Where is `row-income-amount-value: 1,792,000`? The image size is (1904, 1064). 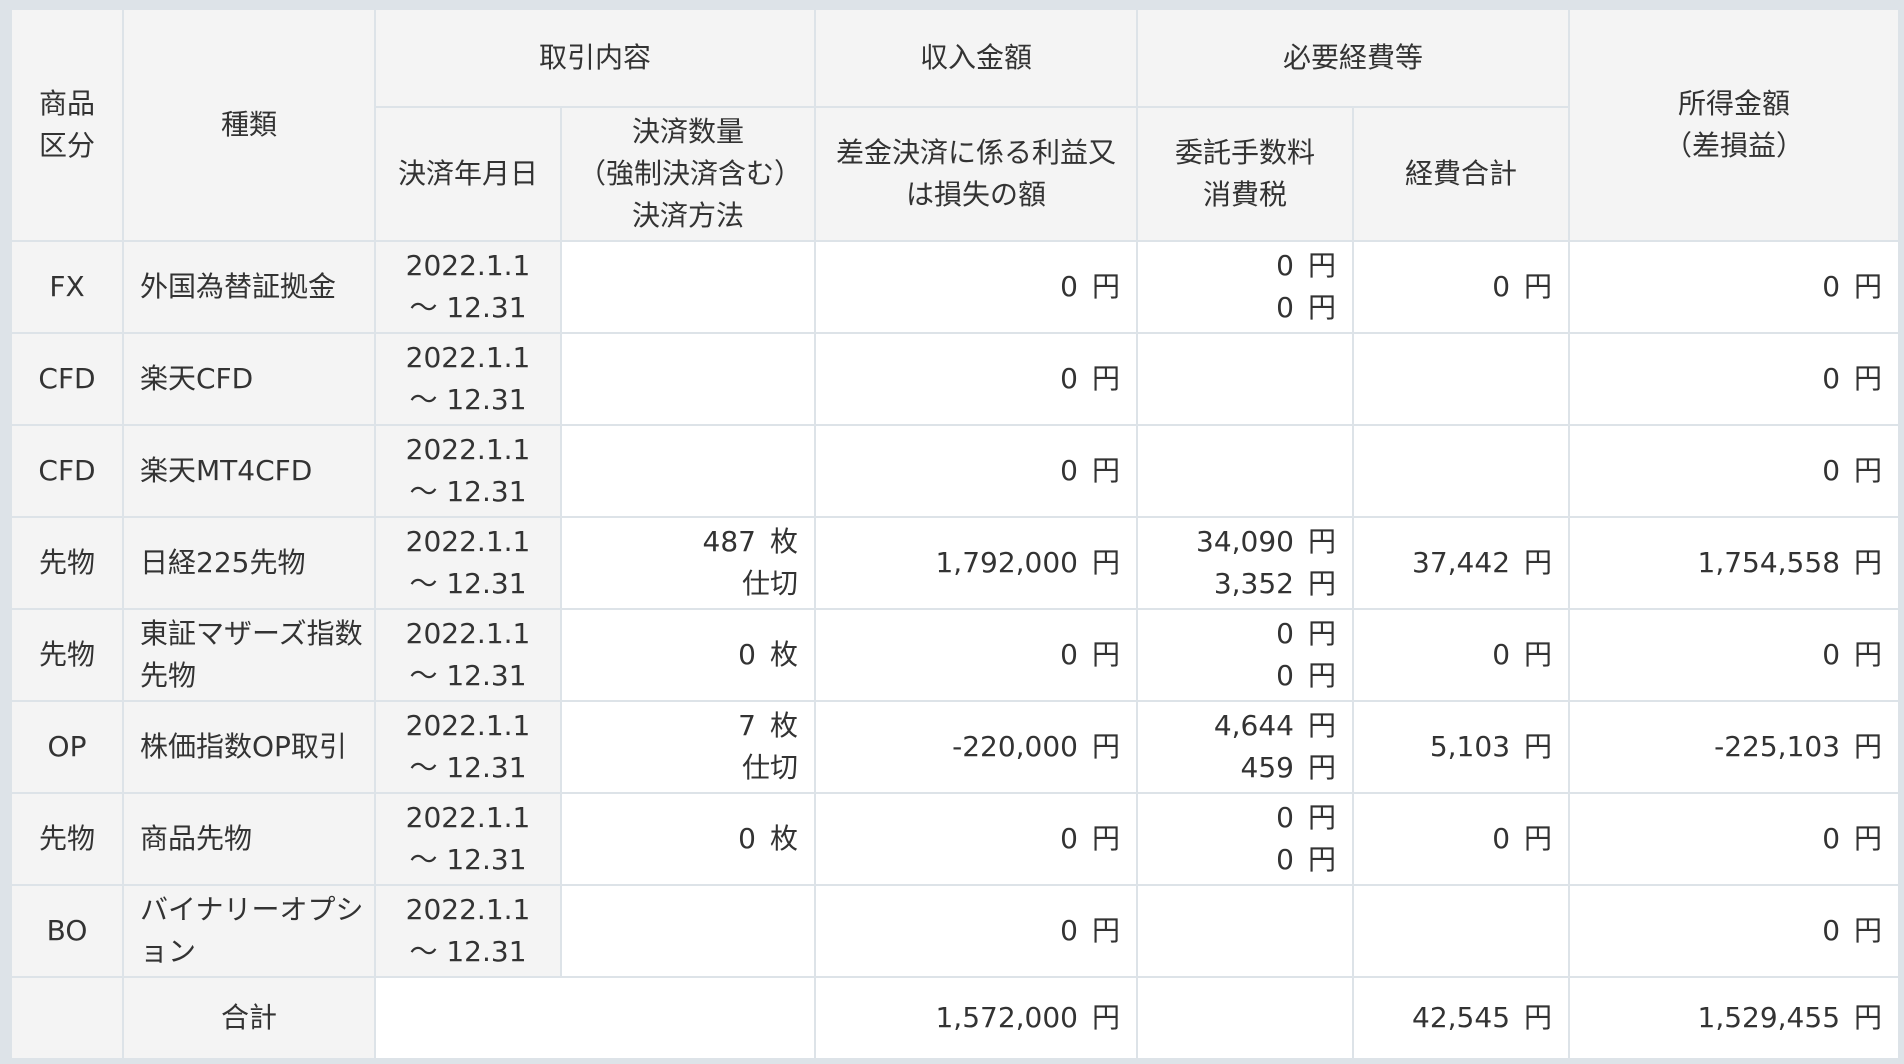 row-income-amount-value: 1,792,000 is located at coordinates (1006, 562).